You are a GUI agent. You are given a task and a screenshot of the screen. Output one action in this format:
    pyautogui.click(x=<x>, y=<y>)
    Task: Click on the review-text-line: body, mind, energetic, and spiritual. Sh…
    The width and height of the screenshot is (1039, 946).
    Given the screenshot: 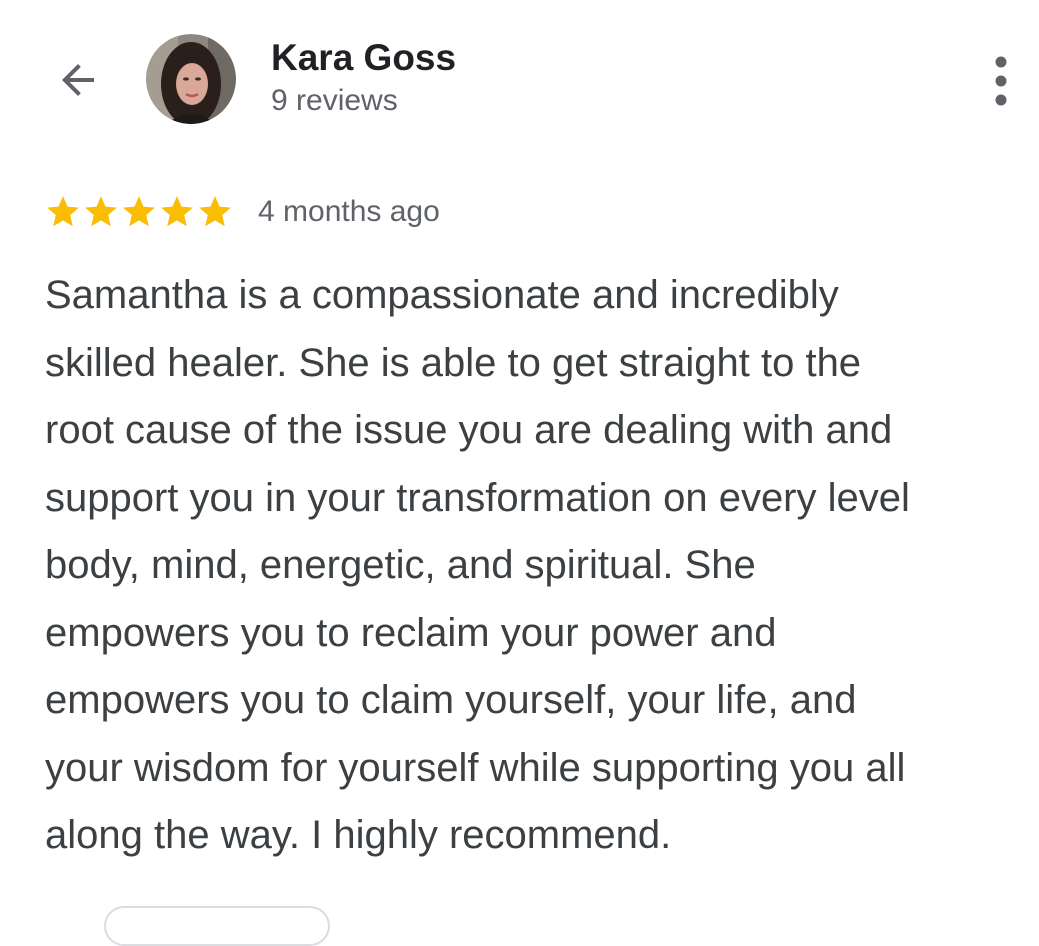 What is the action you would take?
    pyautogui.click(x=400, y=565)
    